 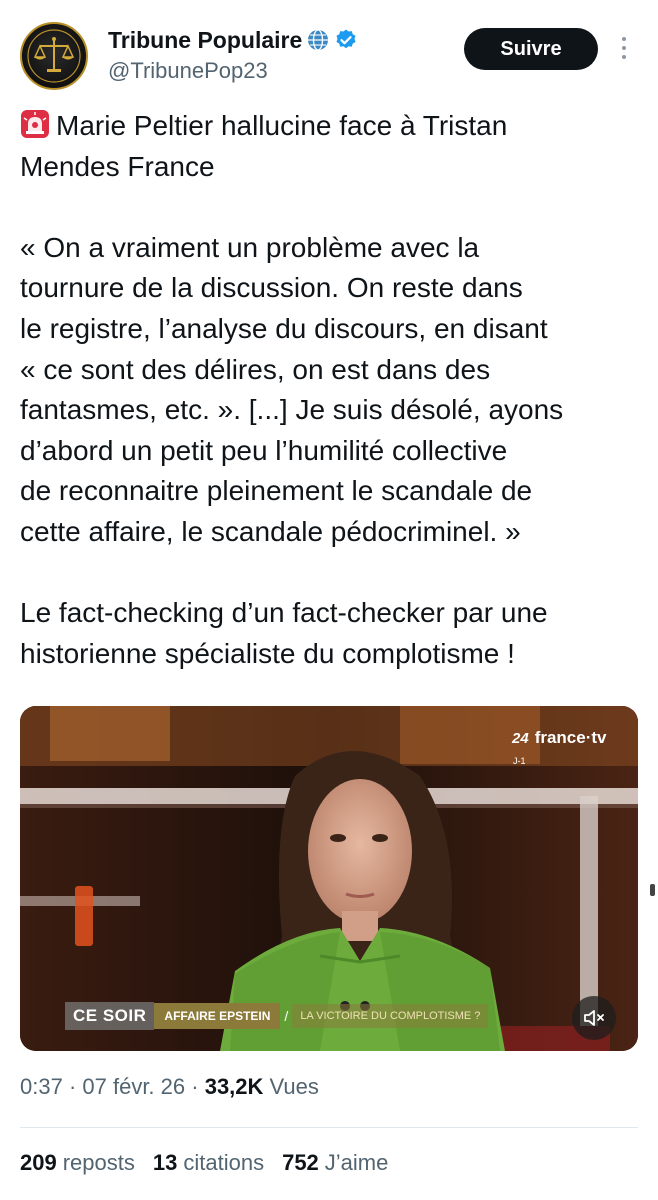 What do you see at coordinates (224, 1162) in the screenshot?
I see `stat-label: citations` at bounding box center [224, 1162].